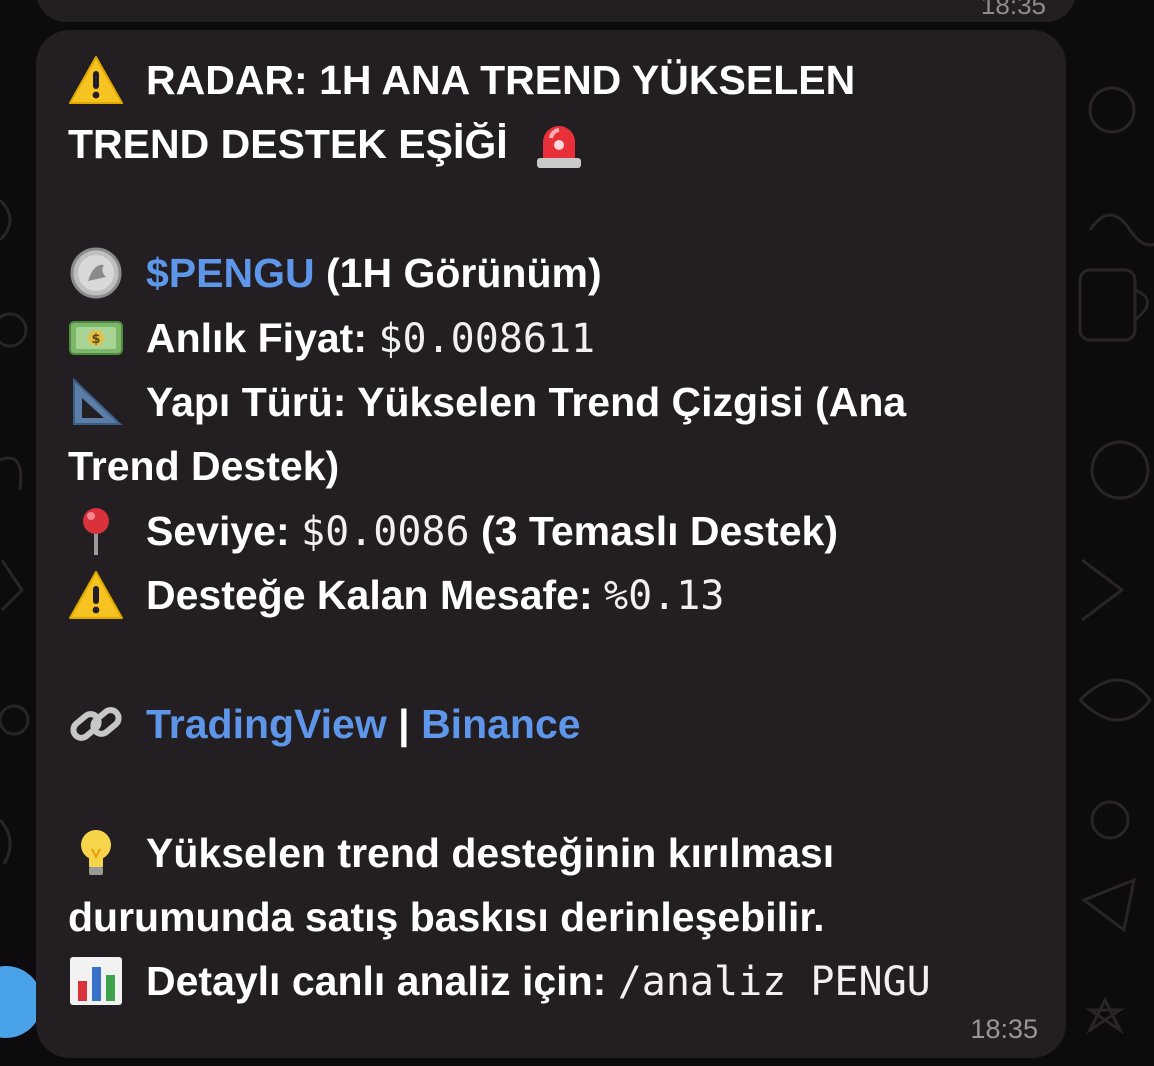  Describe the element at coordinates (501, 80) in the screenshot. I see `message-title: RADAR: 1H ANA TREND YÜKSELEN` at that location.